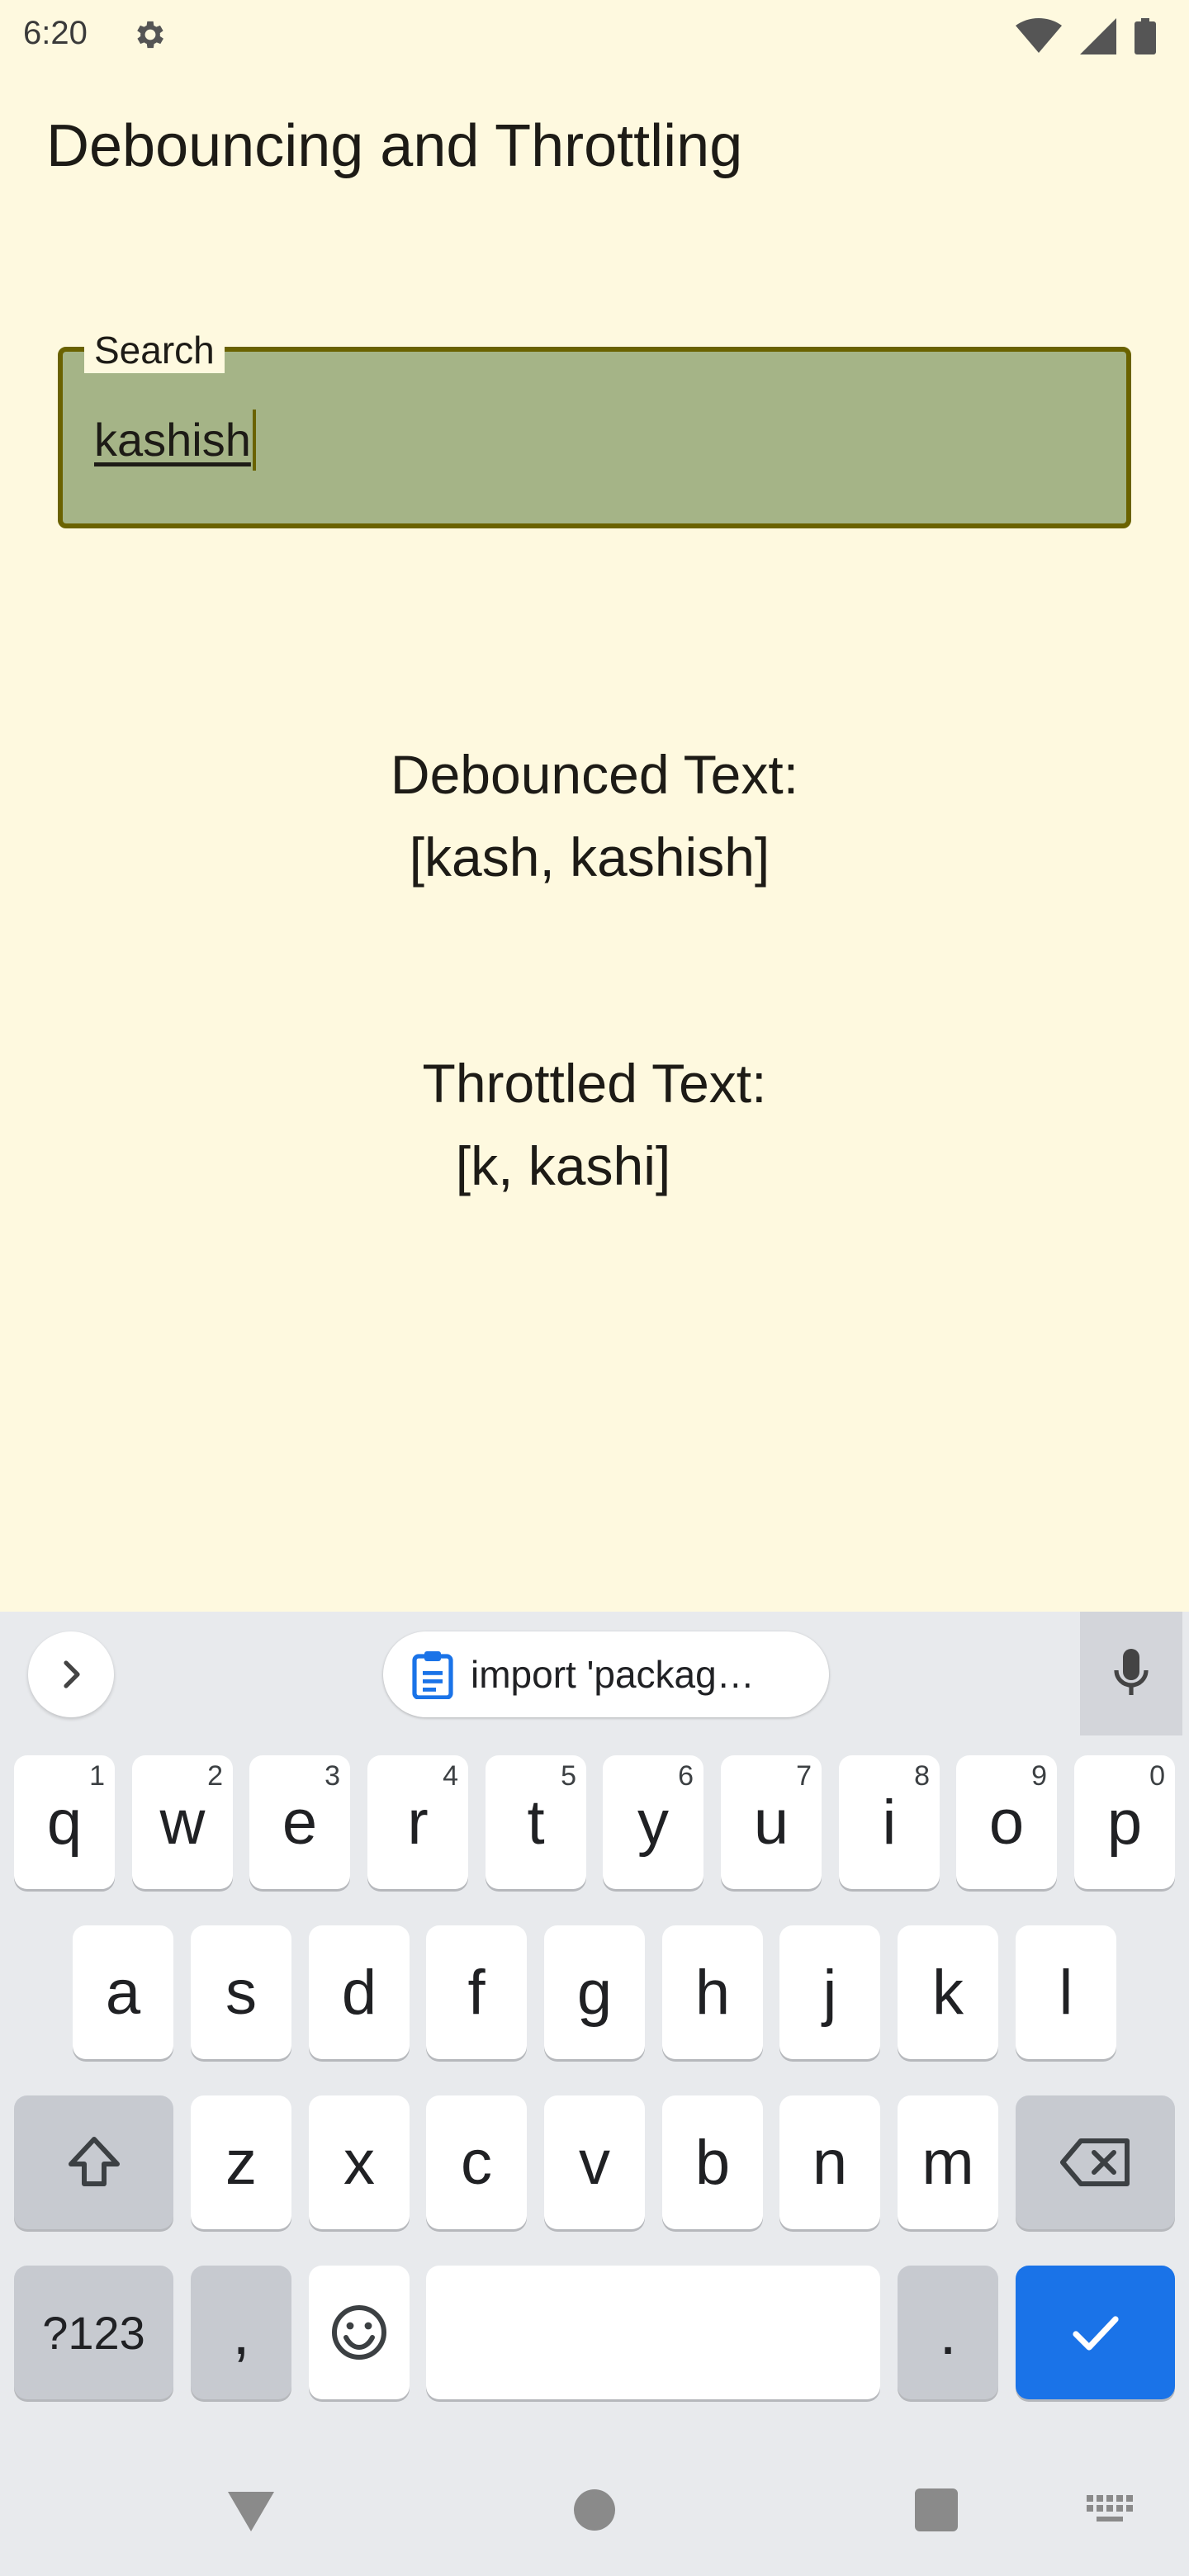 This screenshot has width=1189, height=2576. Describe the element at coordinates (594, 774) in the screenshot. I see `debounced-label: Debounced Text:` at that location.